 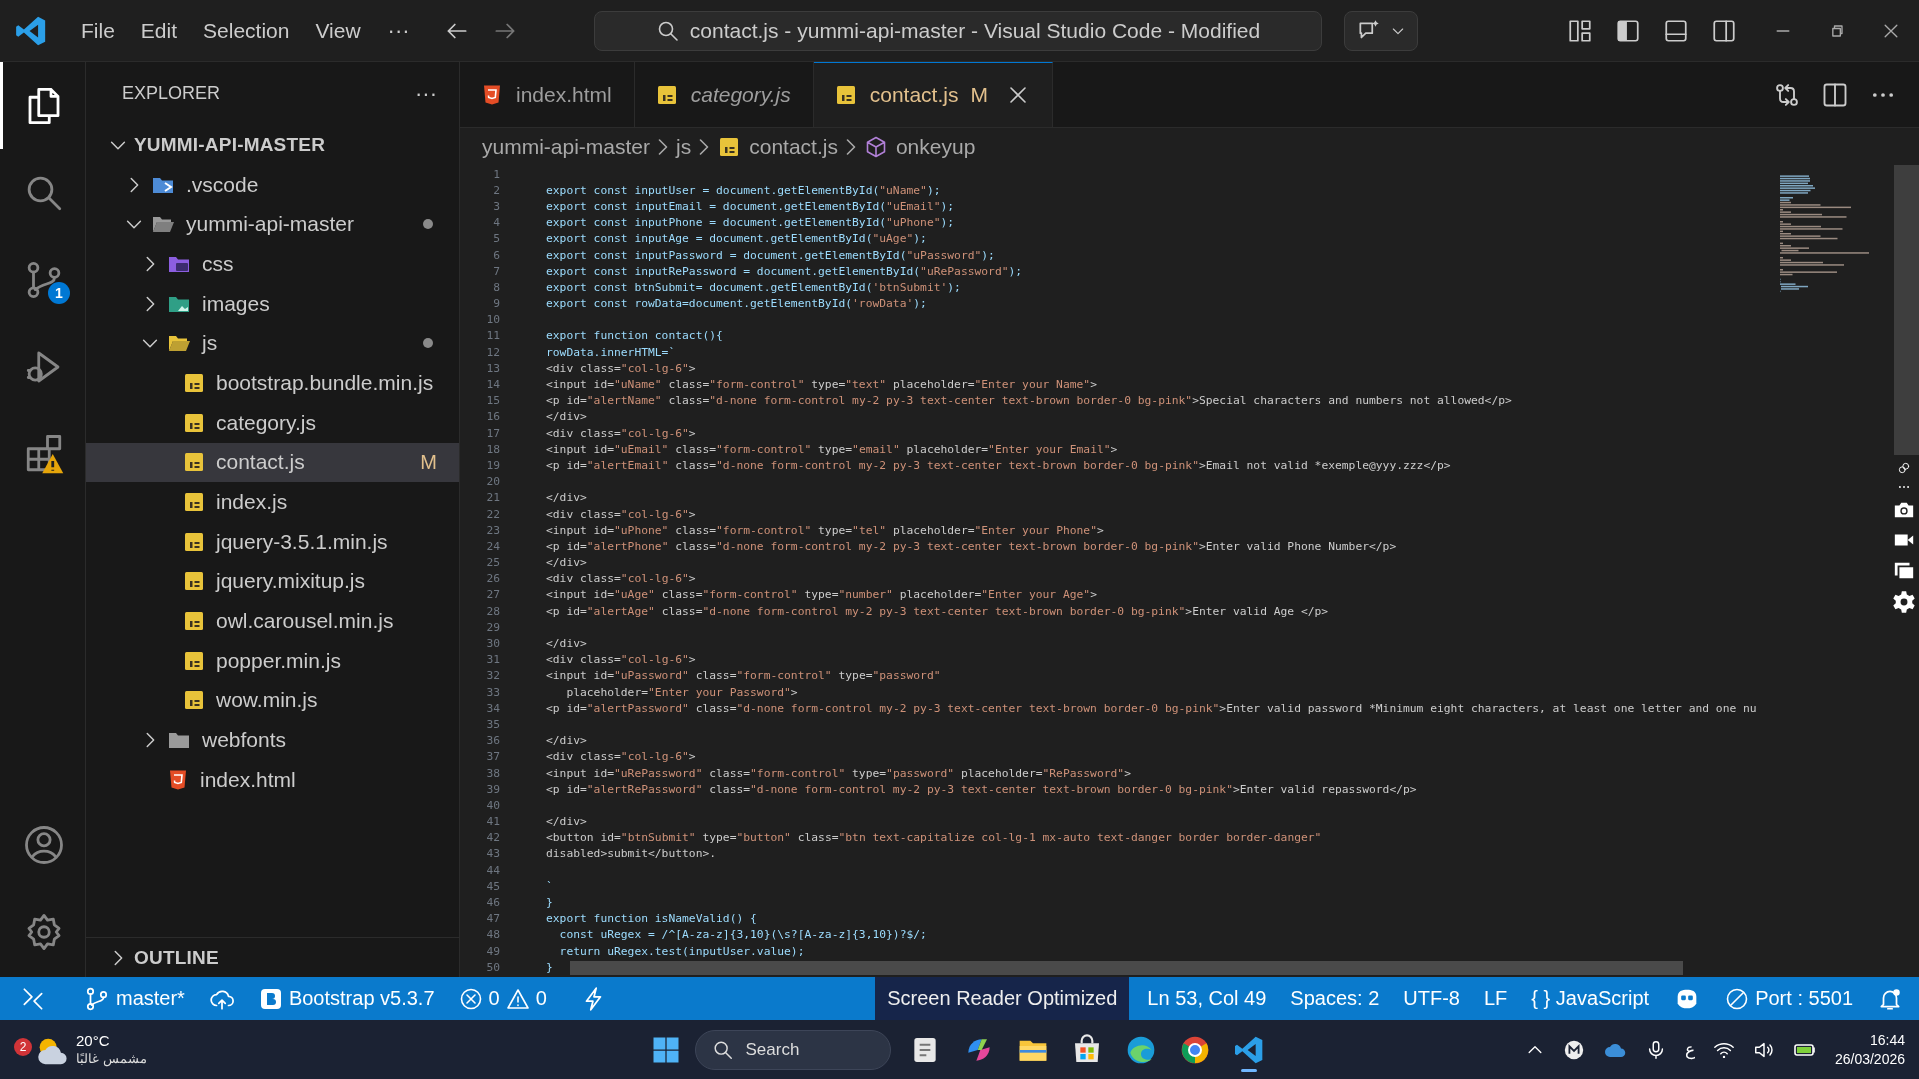 What do you see at coordinates (398, 30) in the screenshot?
I see `more-menu-button: ···` at bounding box center [398, 30].